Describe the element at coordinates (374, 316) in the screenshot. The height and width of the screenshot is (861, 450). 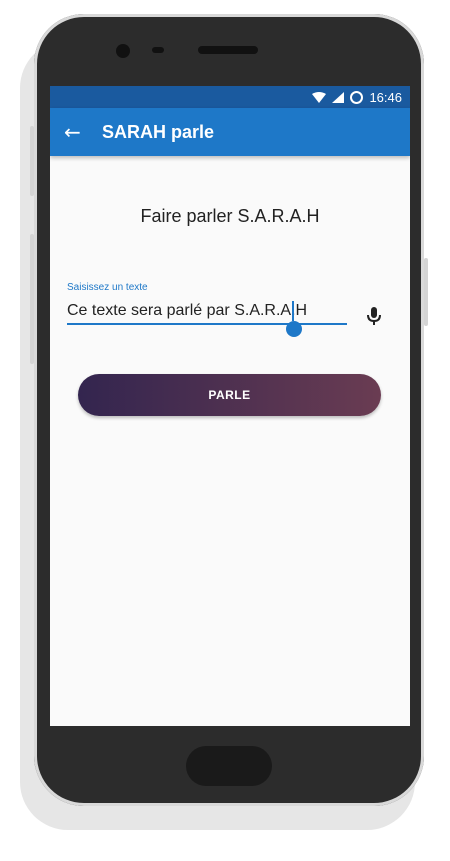
I see `microphone-icon` at that location.